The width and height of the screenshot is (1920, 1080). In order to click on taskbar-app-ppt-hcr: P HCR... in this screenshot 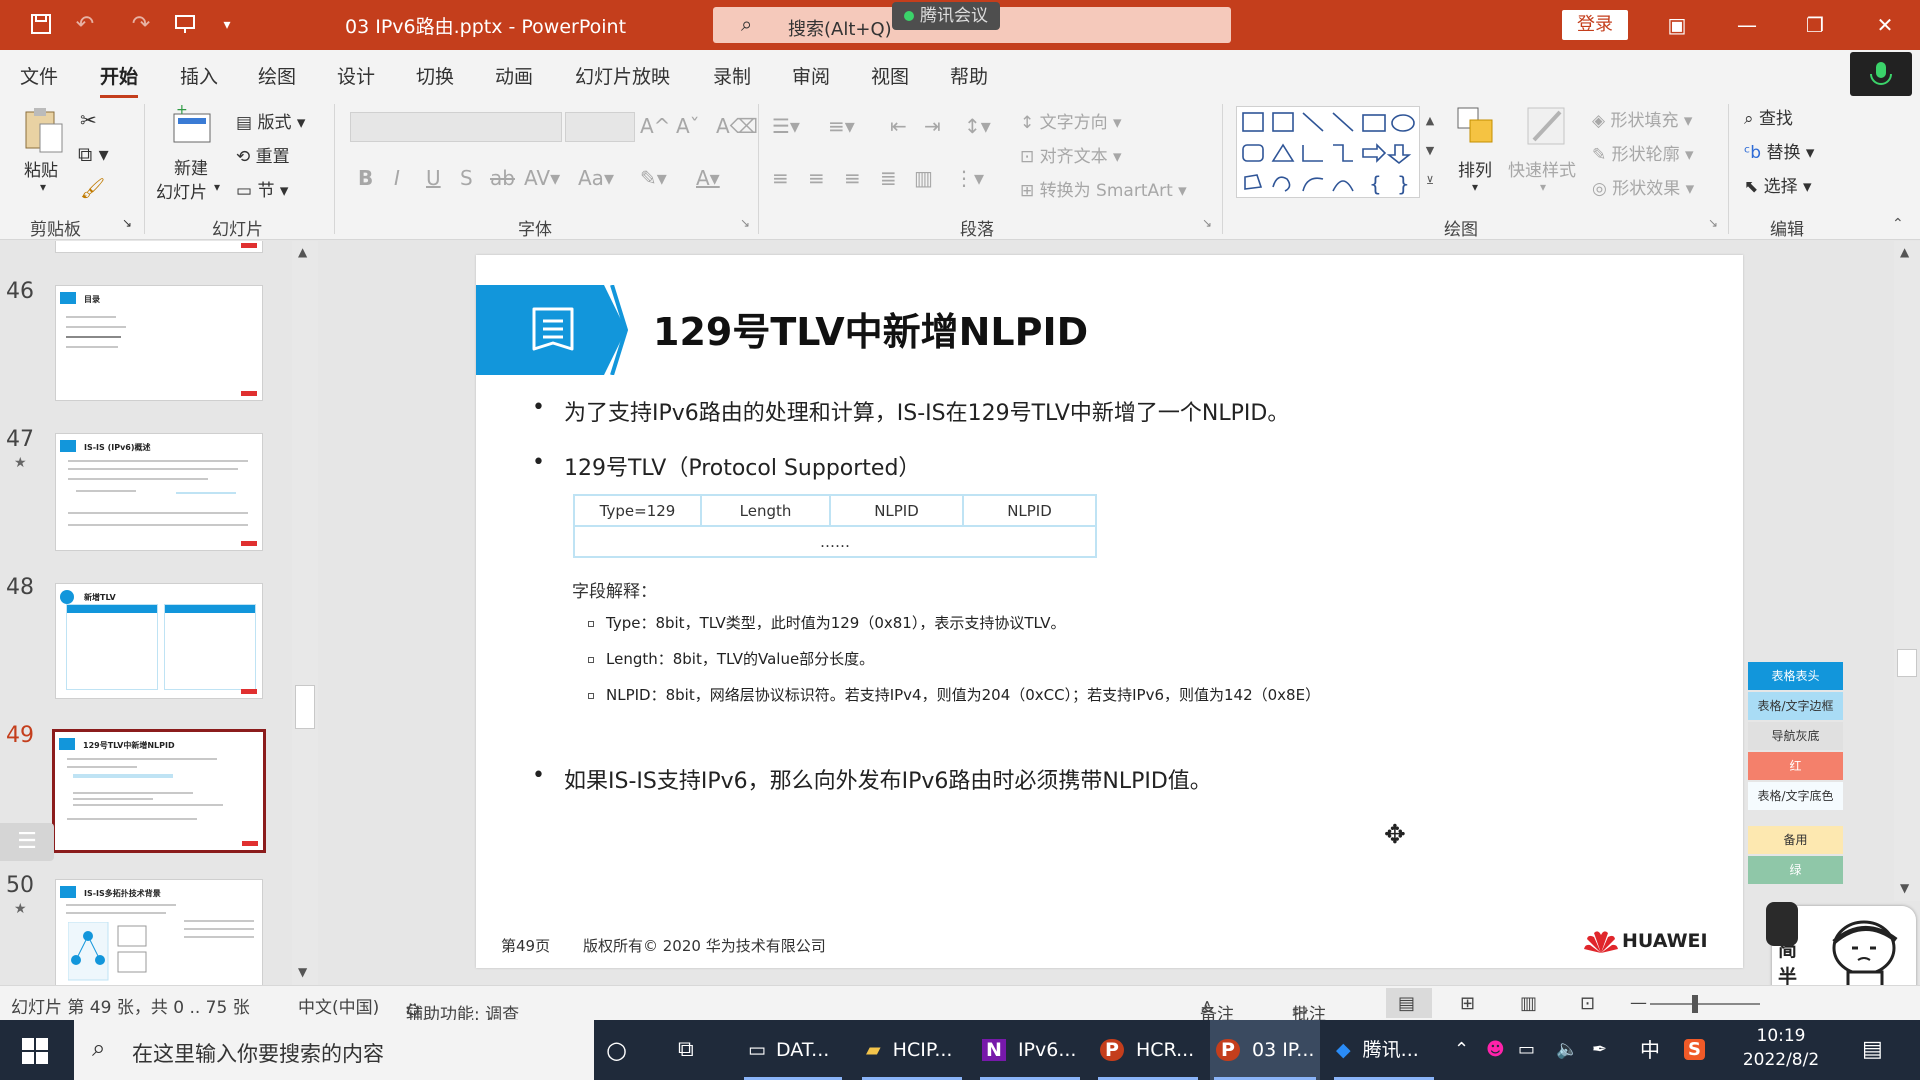, I will do `click(1148, 1050)`.